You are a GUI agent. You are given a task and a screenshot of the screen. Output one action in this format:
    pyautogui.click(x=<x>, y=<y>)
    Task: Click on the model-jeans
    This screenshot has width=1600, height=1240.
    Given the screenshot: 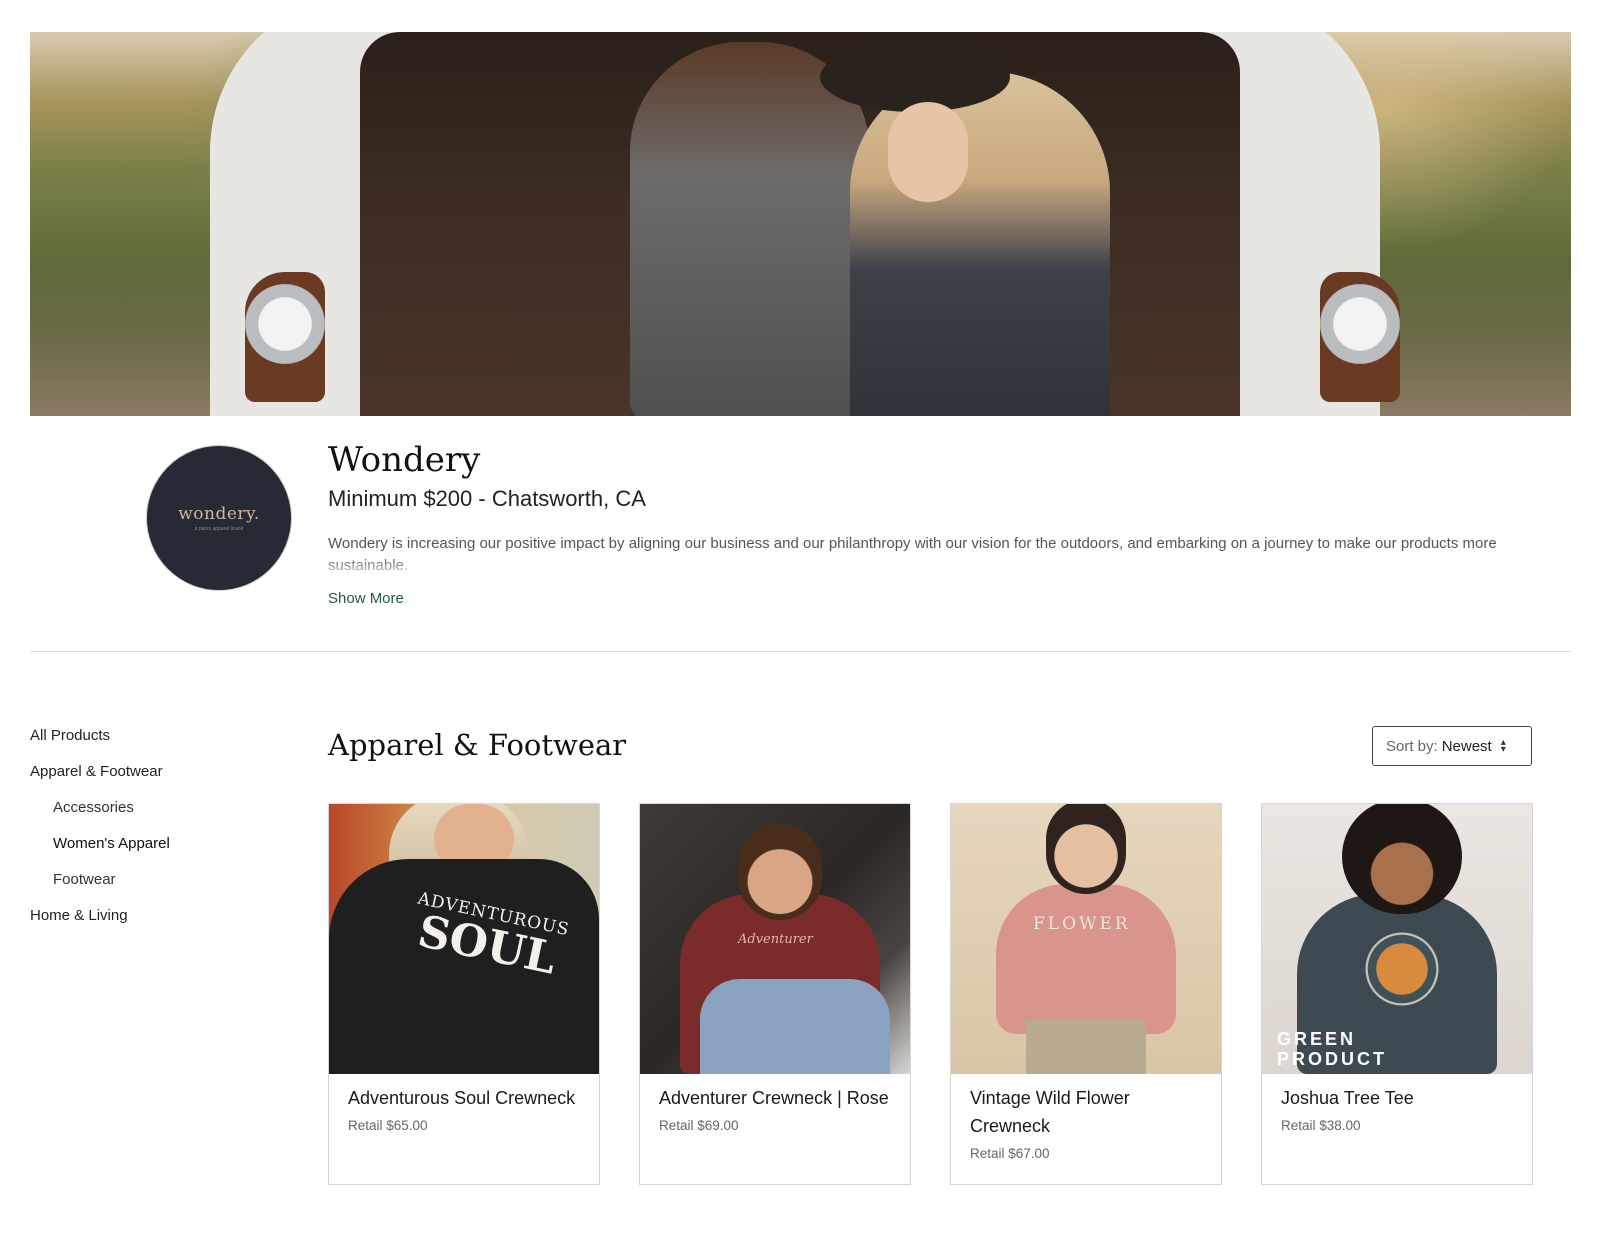 What is the action you would take?
    pyautogui.click(x=795, y=1026)
    